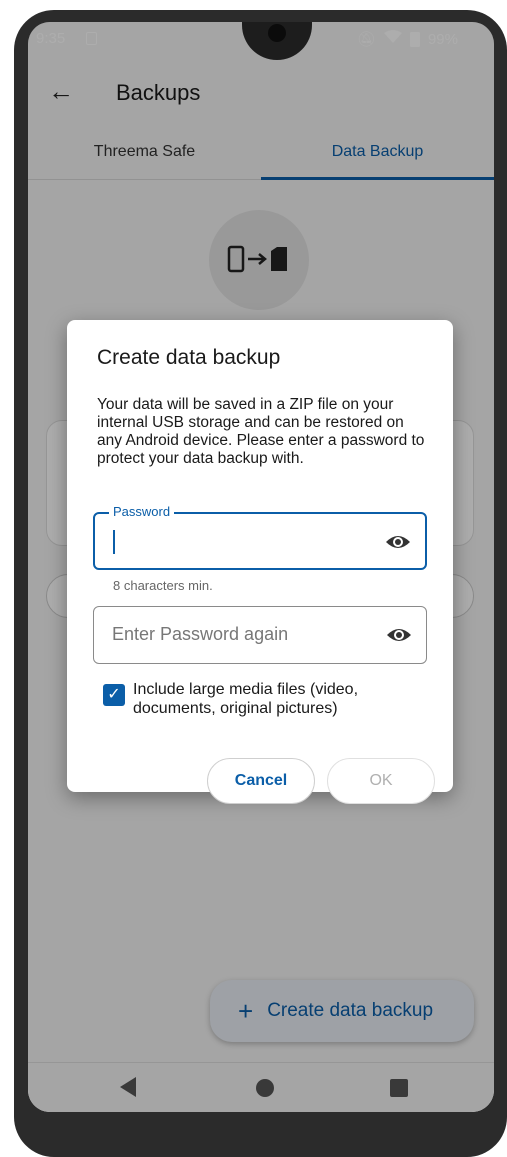  Describe the element at coordinates (189, 357) in the screenshot. I see `dialog-title: Create data backup` at that location.